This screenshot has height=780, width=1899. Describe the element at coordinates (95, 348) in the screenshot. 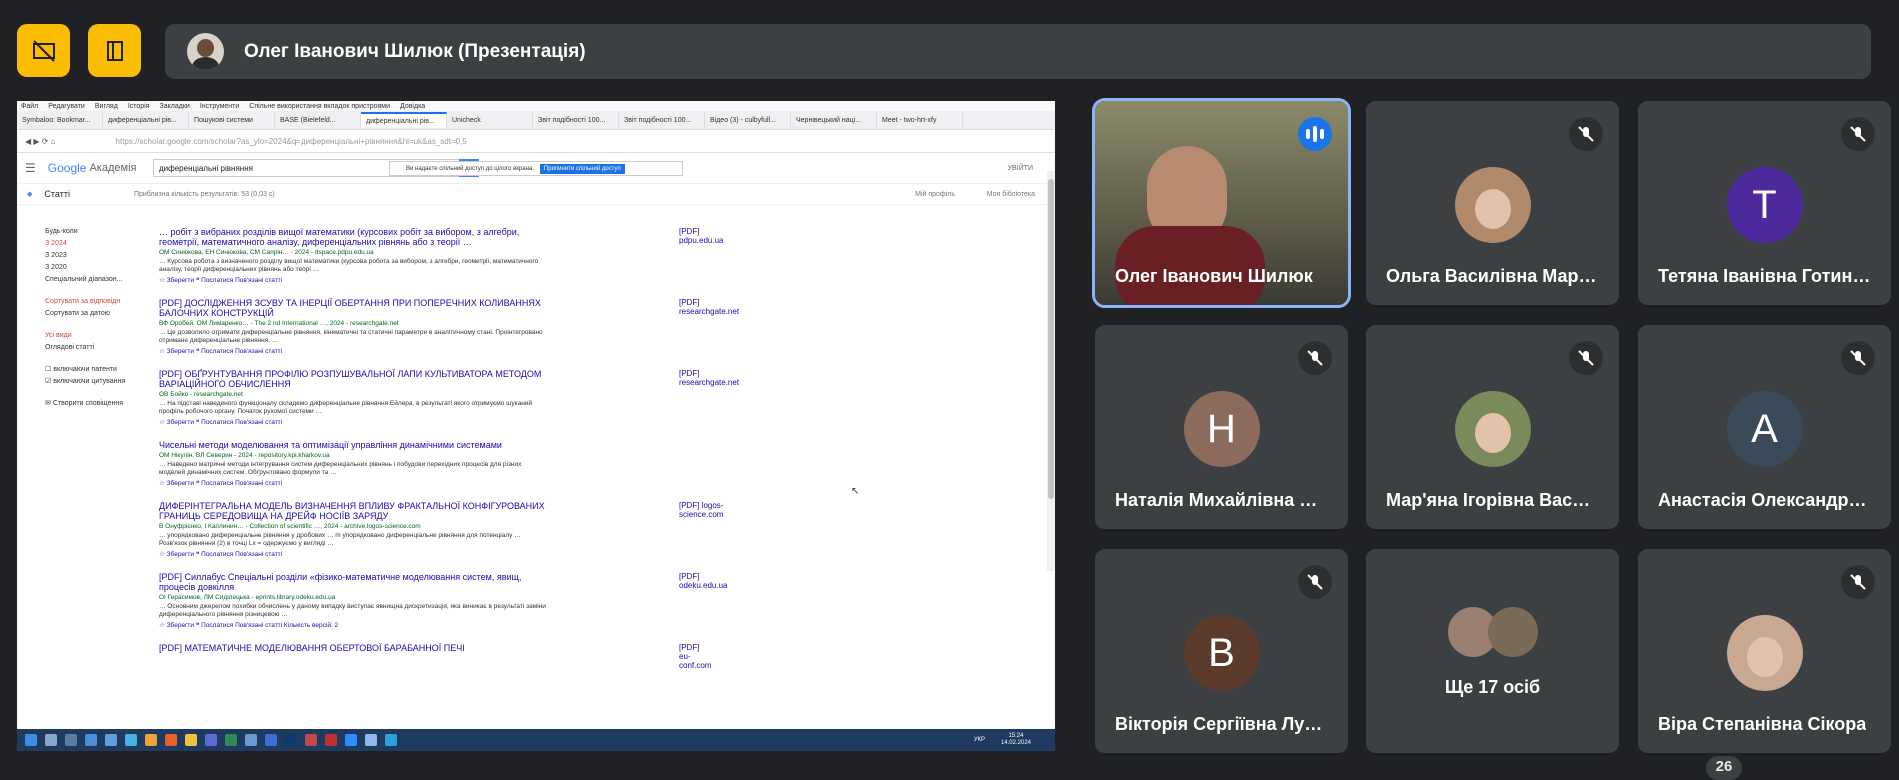

I see `filter-reviews: Оглядові статті` at that location.